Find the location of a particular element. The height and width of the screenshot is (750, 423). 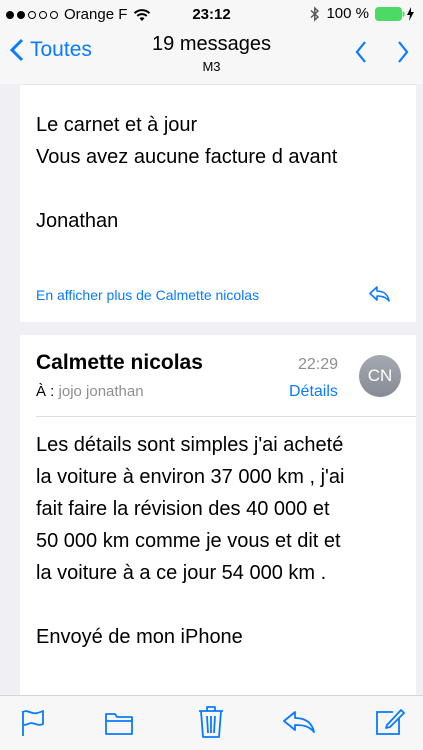

navigation-bar: Toutes 19 messages M3 is located at coordinates (211, 56).